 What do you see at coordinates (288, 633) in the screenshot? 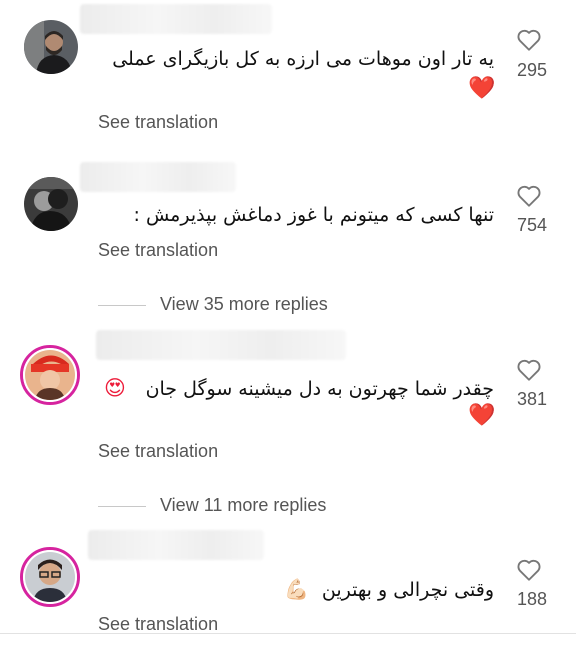
I see `bottom-divider` at bounding box center [288, 633].